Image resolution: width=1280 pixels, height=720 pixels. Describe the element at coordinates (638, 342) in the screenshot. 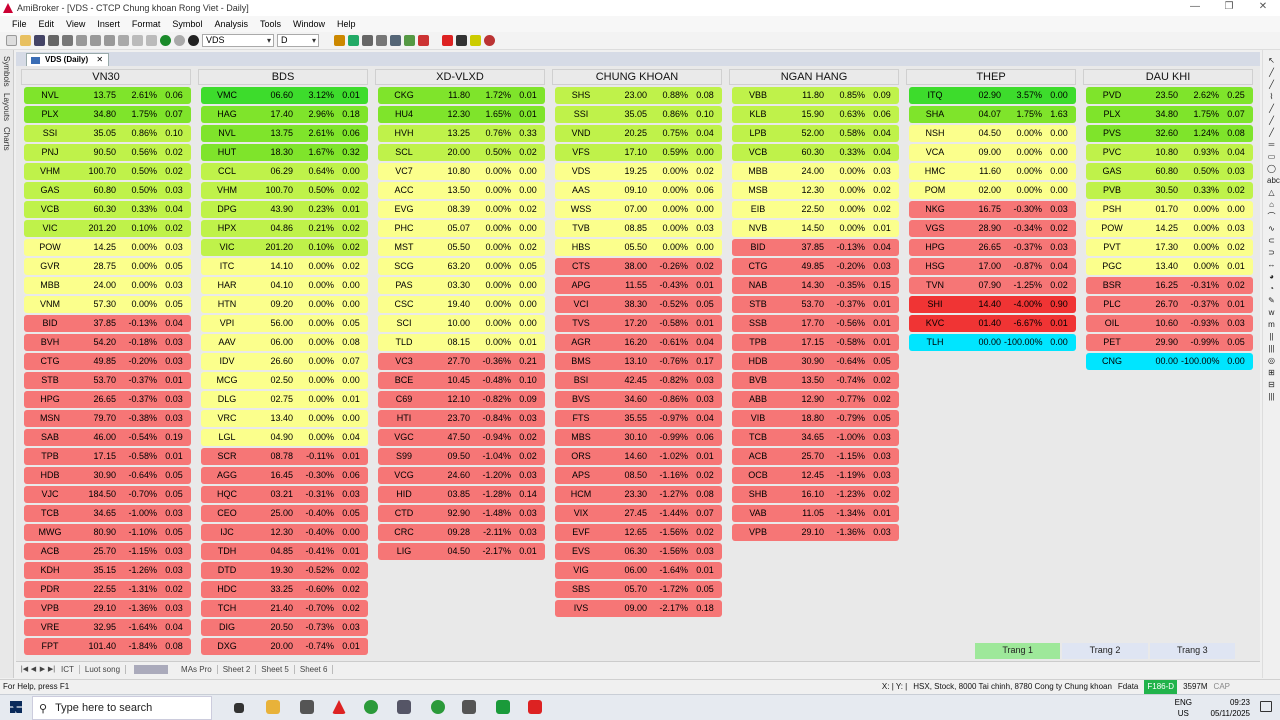

I see `stock-cell: AGR 16.20 -0.61% 0.04` at that location.